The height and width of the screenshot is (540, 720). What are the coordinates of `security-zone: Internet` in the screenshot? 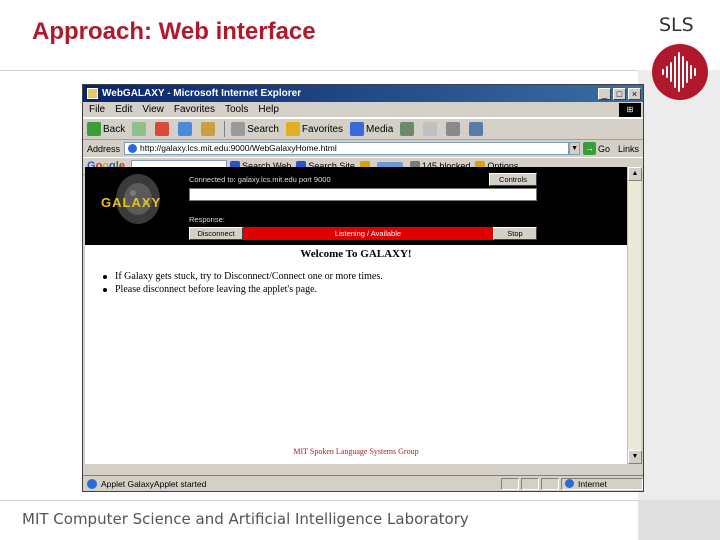 It's located at (602, 483).